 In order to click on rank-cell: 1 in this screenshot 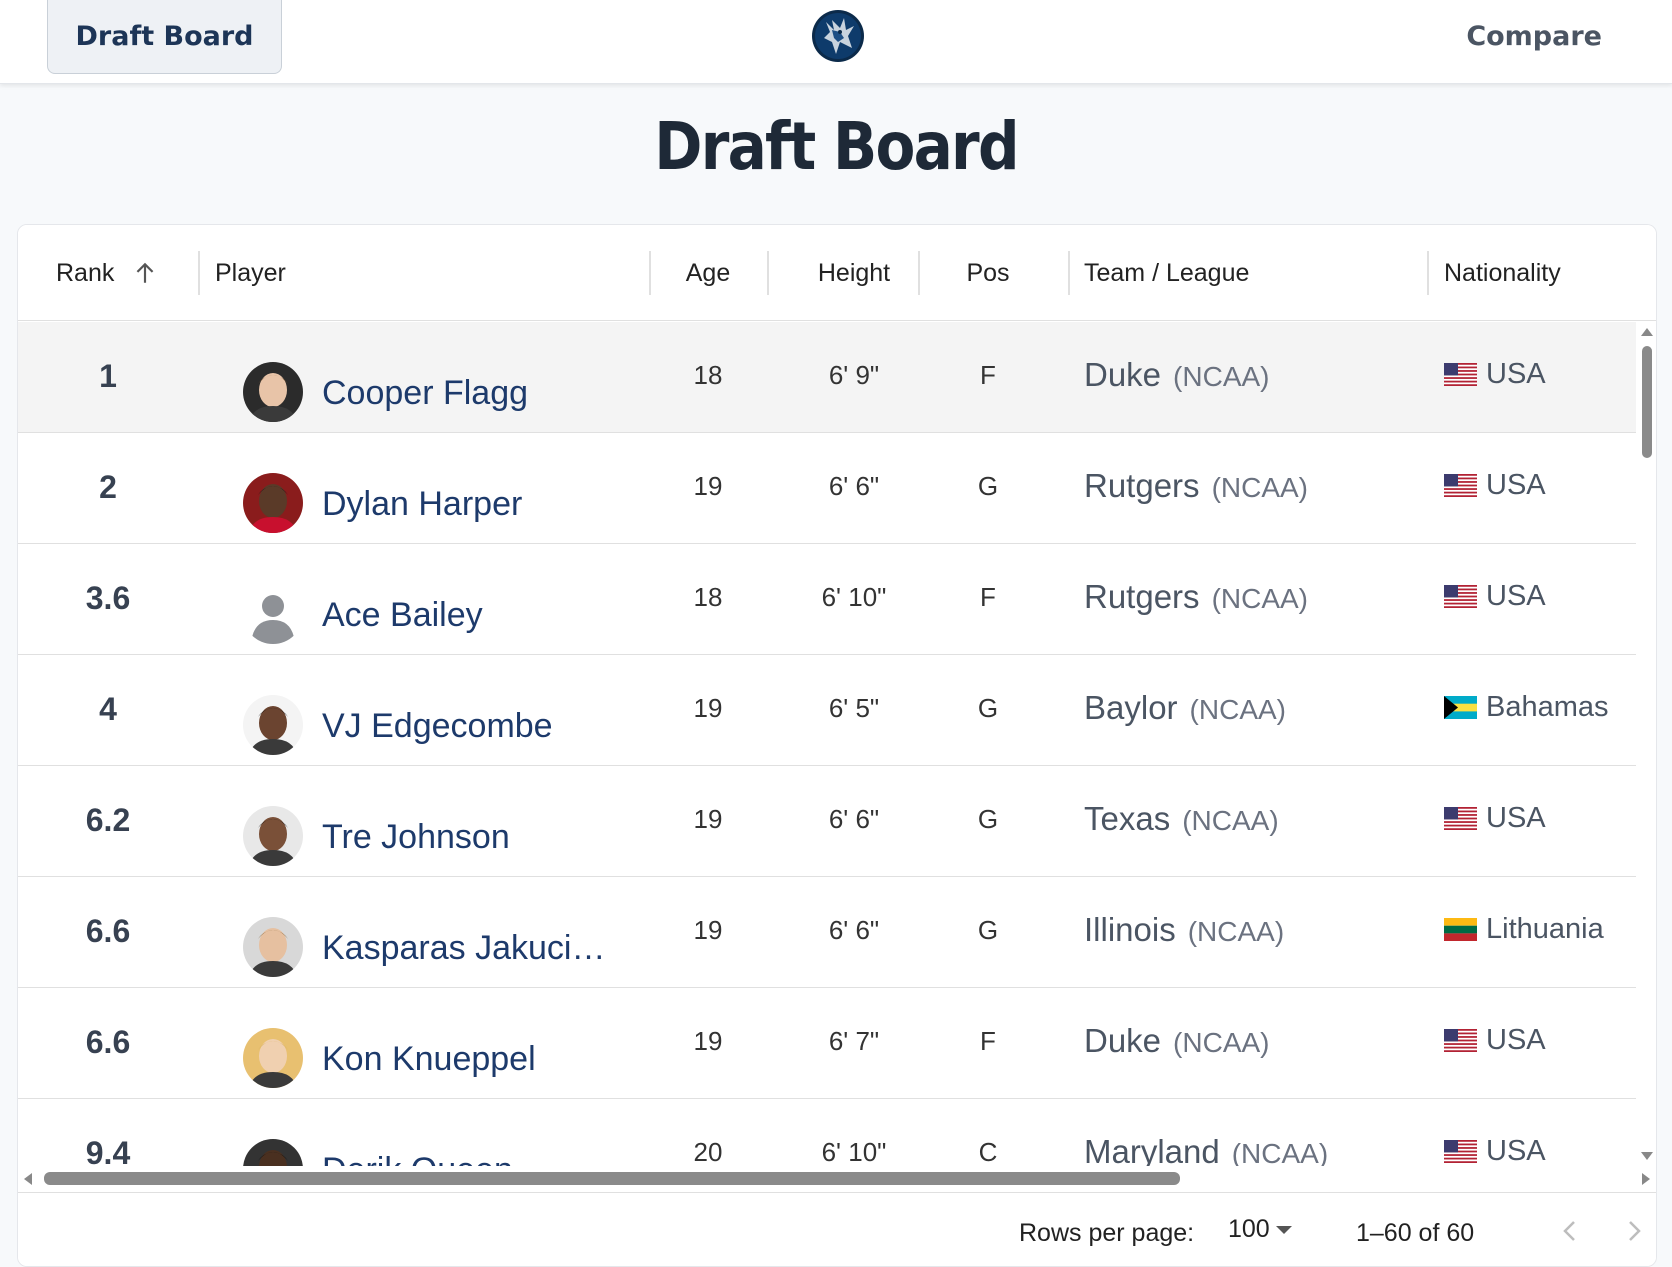, I will do `click(108, 376)`.